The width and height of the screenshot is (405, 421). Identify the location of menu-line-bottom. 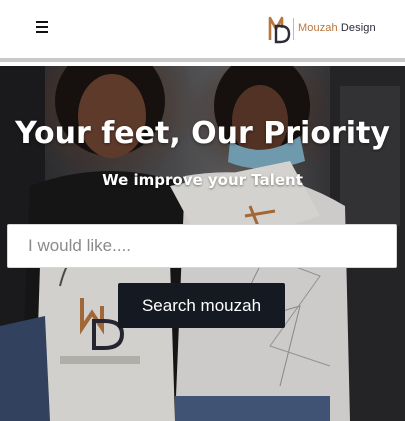
(42, 32).